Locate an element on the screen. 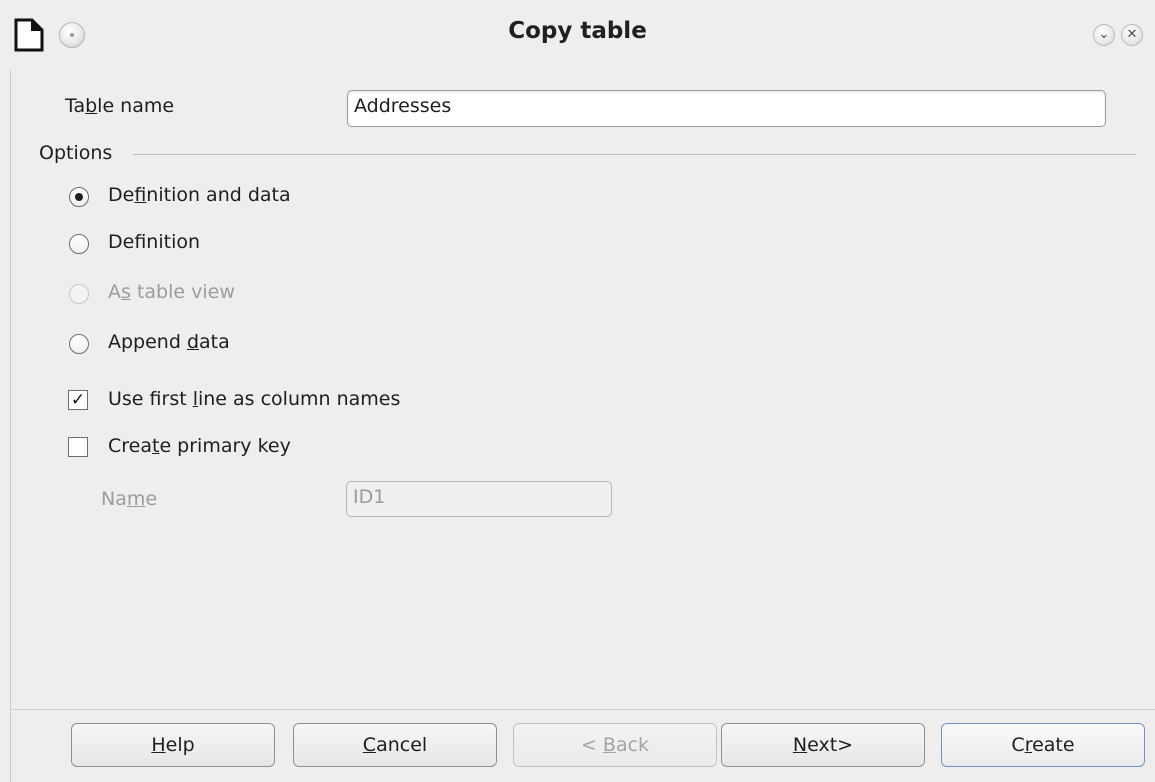 The width and height of the screenshot is (1155, 782). create-button: Create is located at coordinates (1043, 745).